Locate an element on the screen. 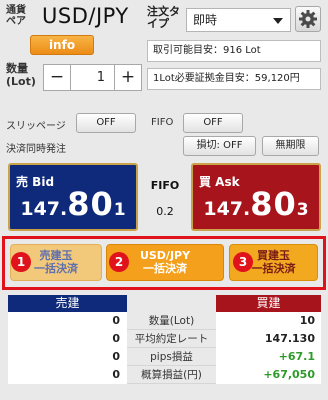 Image resolution: width=328 pixels, height=400 pixels. quantity-stepper: − 1 + is located at coordinates (92, 77).